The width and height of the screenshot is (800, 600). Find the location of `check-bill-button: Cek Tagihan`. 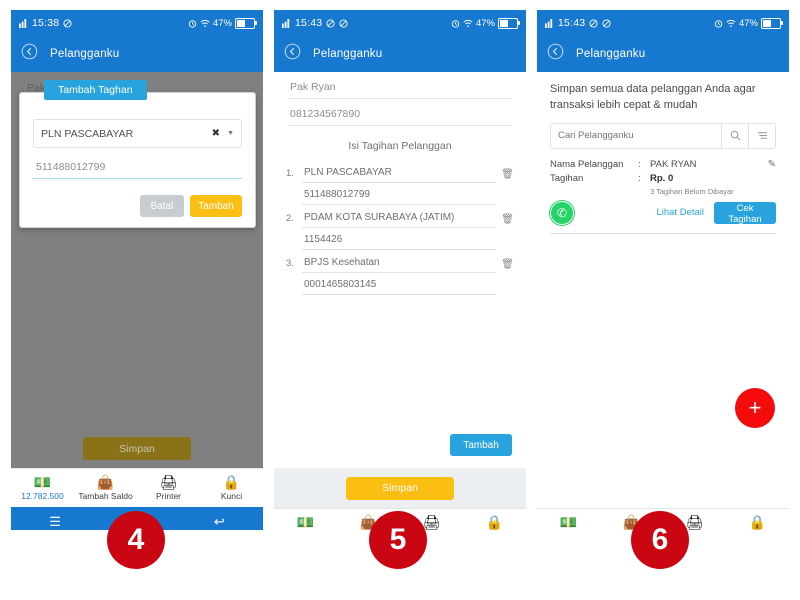

check-bill-button: Cek Tagihan is located at coordinates (745, 213).